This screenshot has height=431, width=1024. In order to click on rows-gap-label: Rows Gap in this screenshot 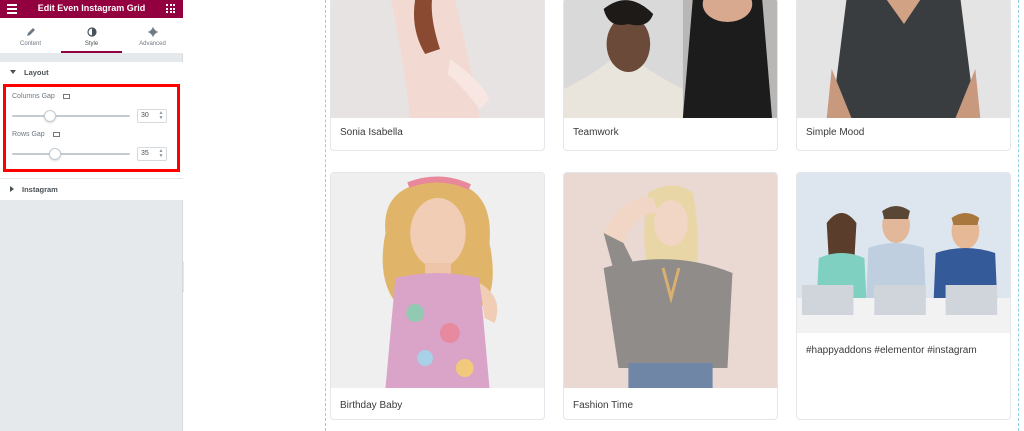, I will do `click(36, 134)`.